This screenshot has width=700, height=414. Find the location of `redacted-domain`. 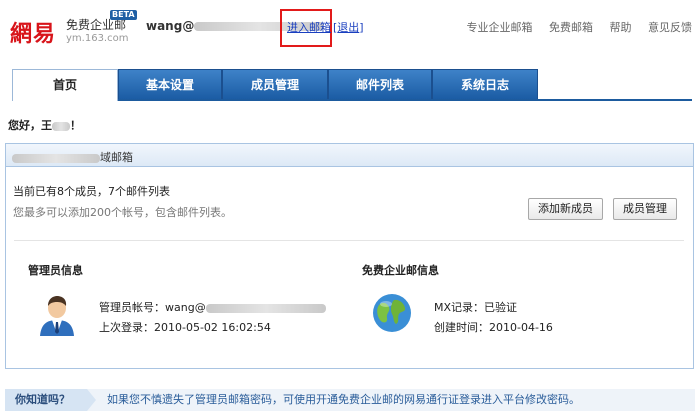

redacted-domain is located at coordinates (56, 158).